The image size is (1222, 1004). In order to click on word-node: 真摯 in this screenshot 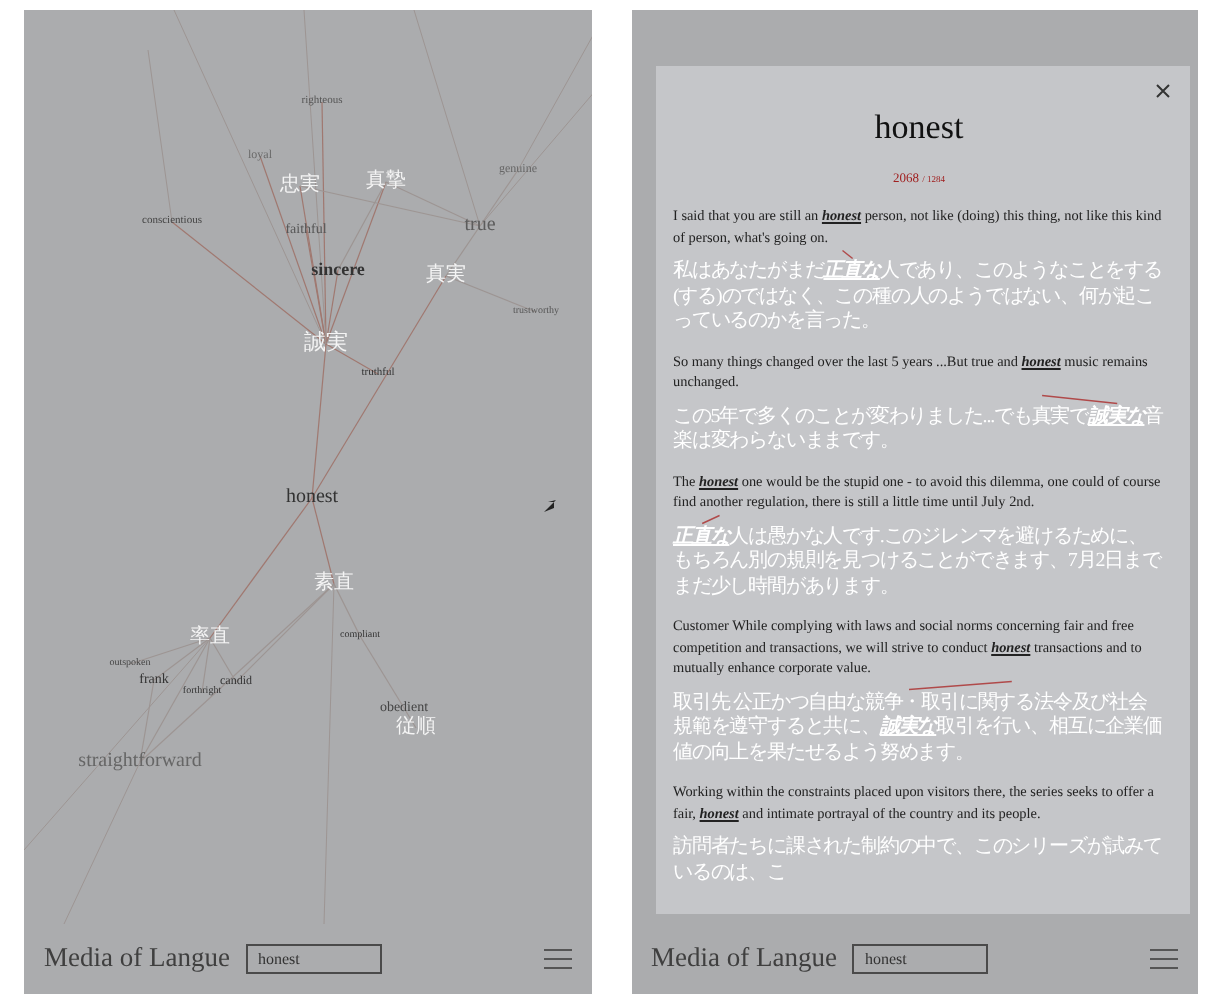, I will do `click(386, 182)`.